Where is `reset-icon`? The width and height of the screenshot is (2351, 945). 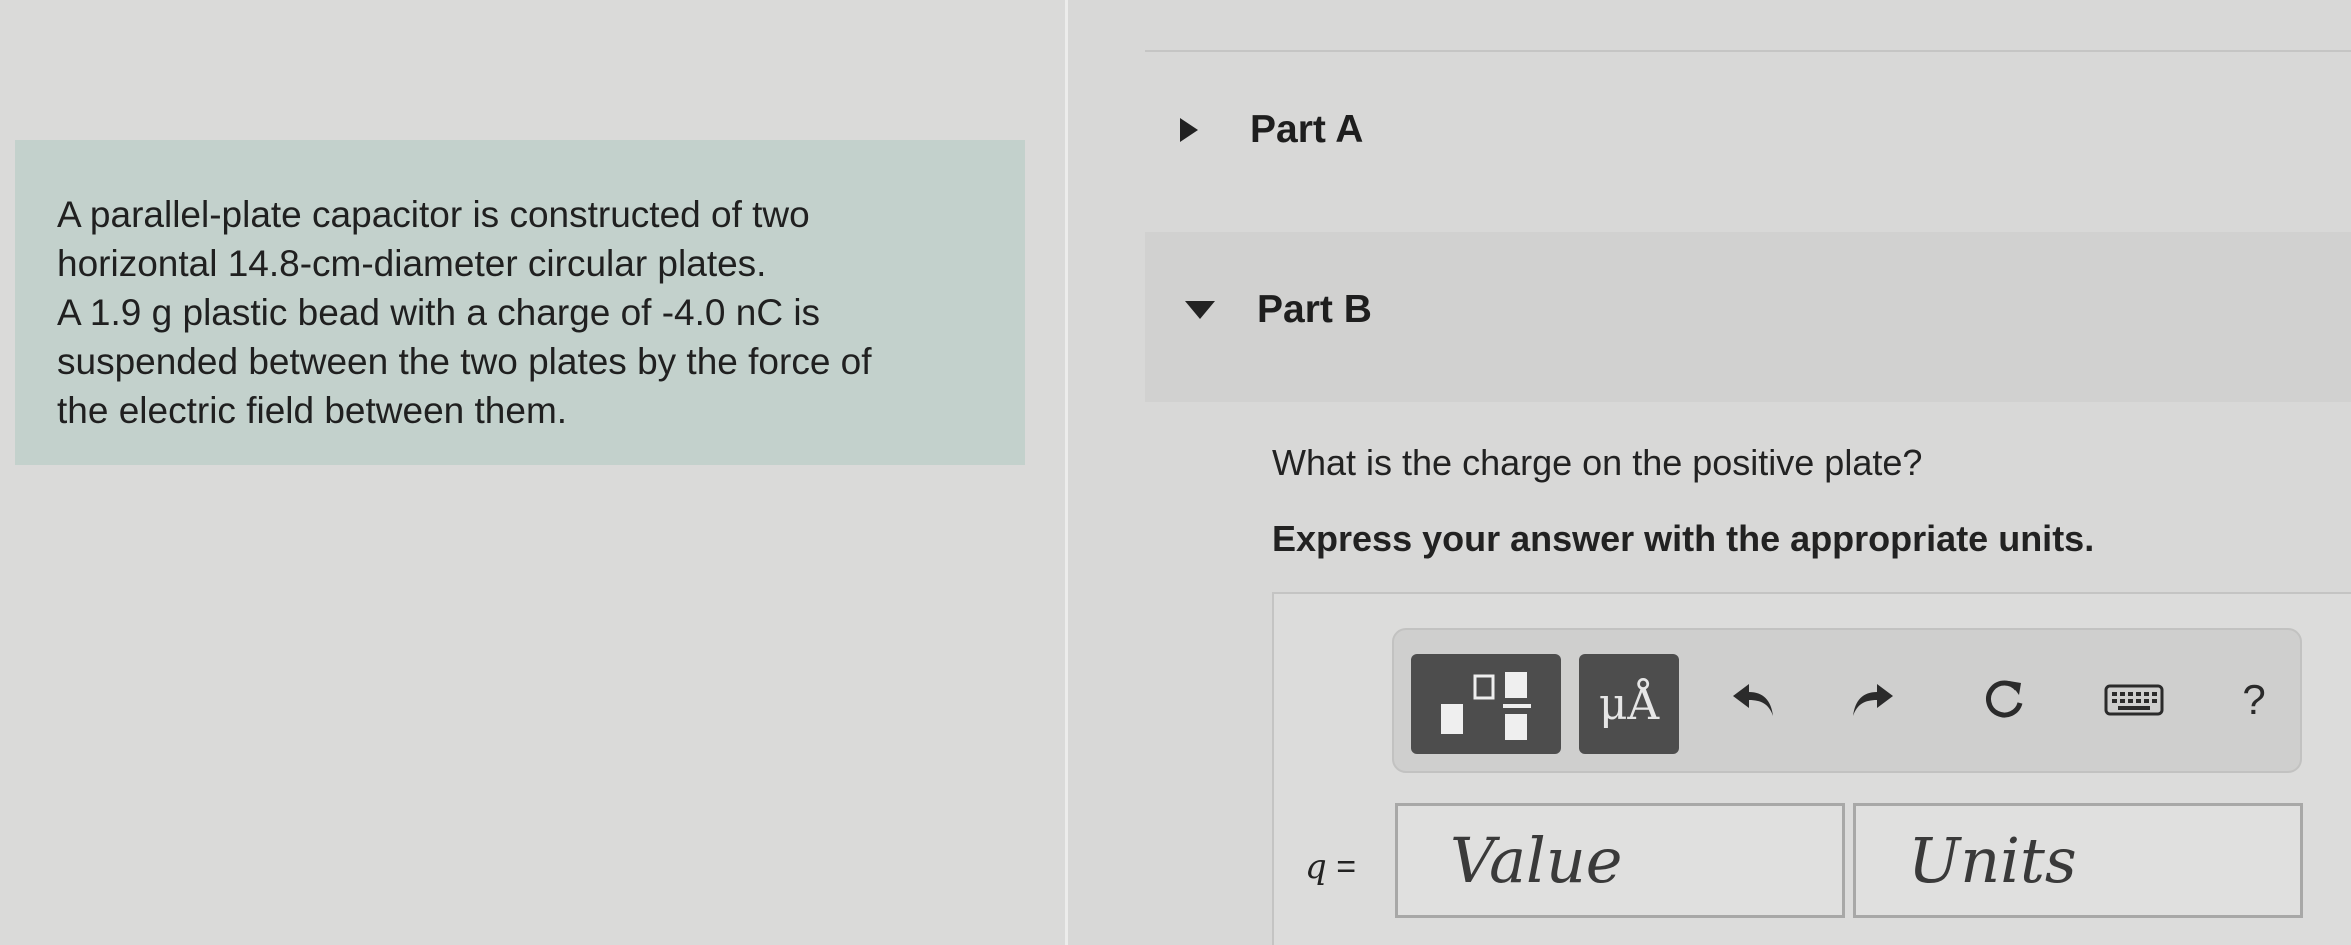 reset-icon is located at coordinates (2004, 699).